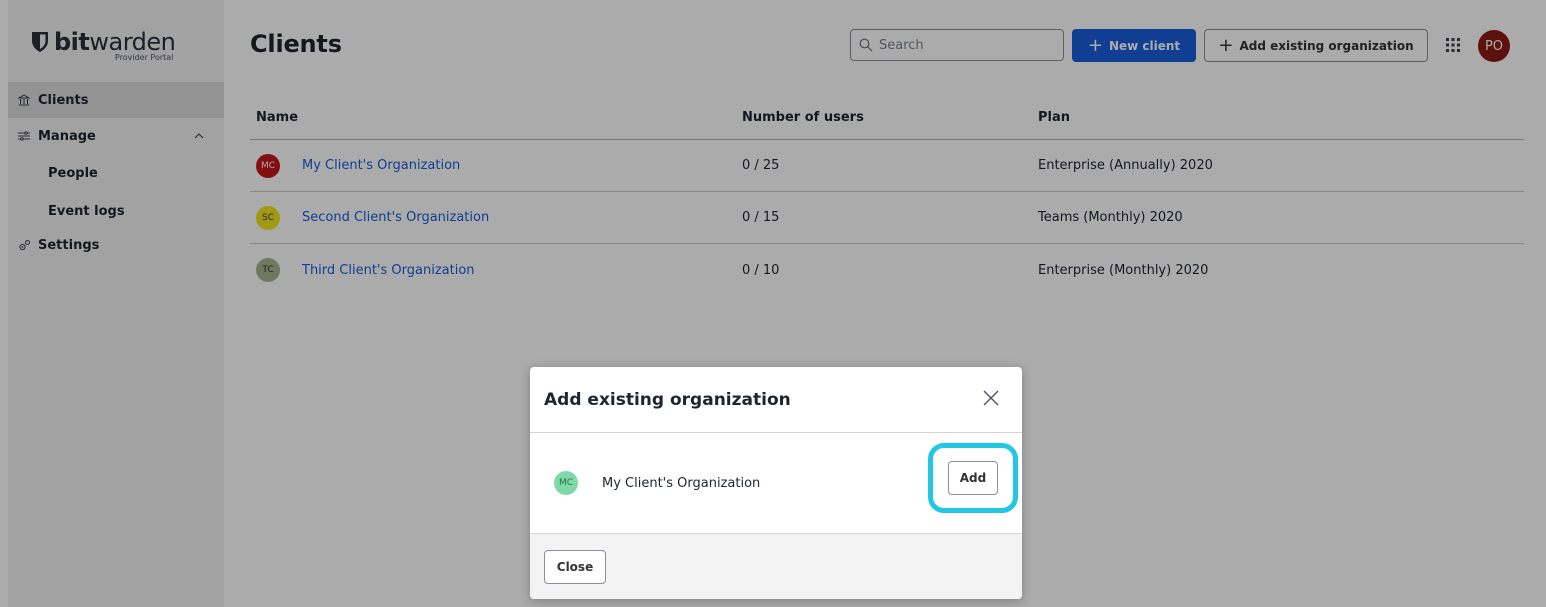 This screenshot has height=607, width=1546. What do you see at coordinates (991, 398) in the screenshot?
I see `close-icon` at bounding box center [991, 398].